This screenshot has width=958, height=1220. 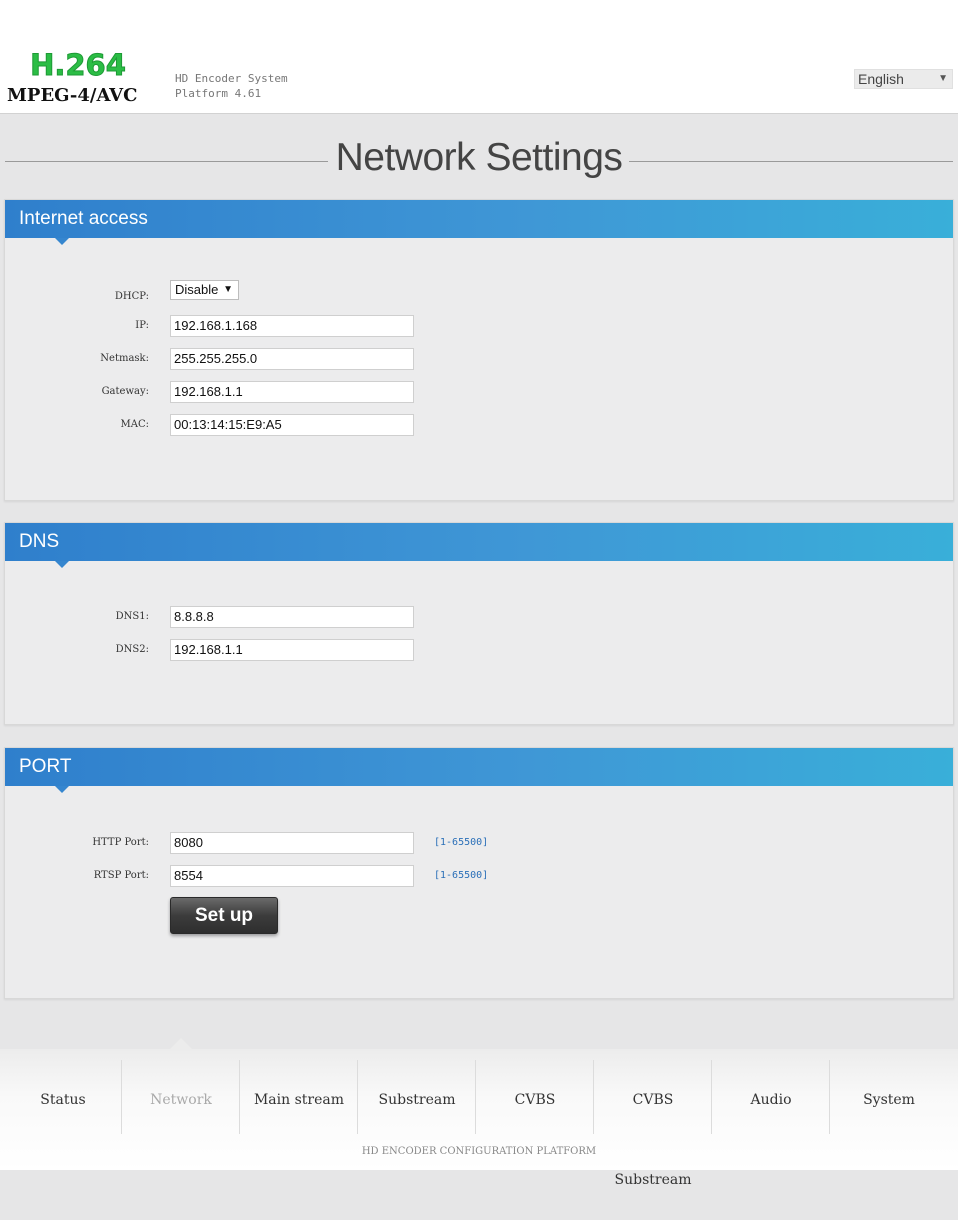 What do you see at coordinates (231, 86) in the screenshot?
I see `system-title: HD Encoder System Platform 4.61` at bounding box center [231, 86].